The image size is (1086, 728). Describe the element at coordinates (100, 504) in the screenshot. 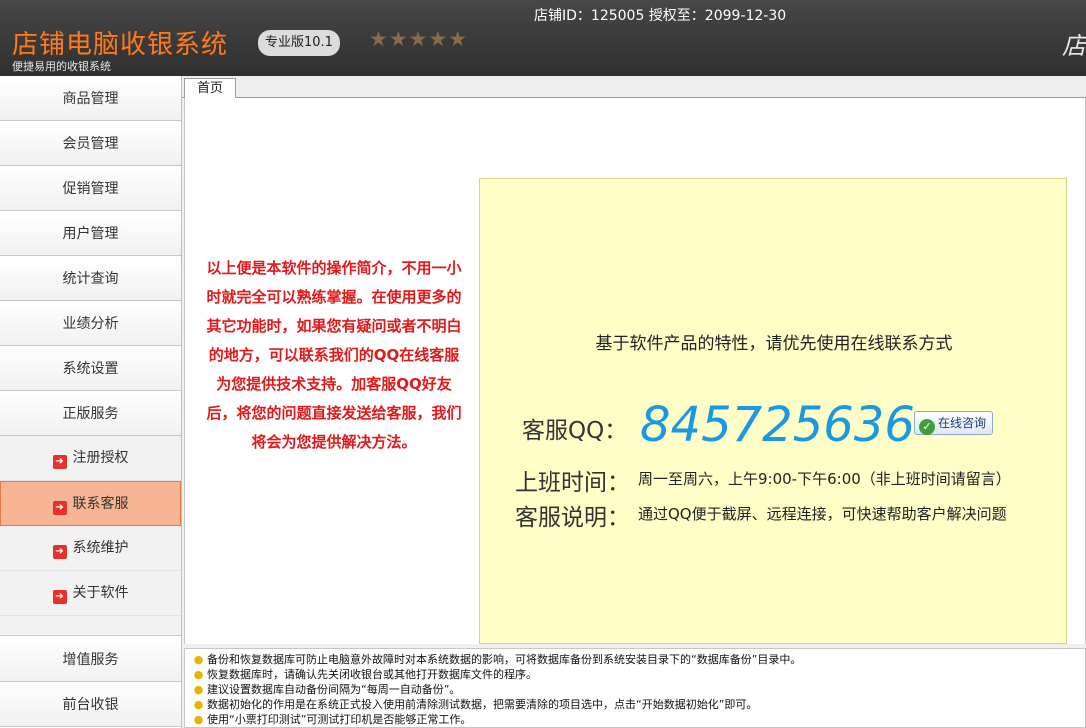

I see `sidebar-subitem-label: 联系客服` at that location.